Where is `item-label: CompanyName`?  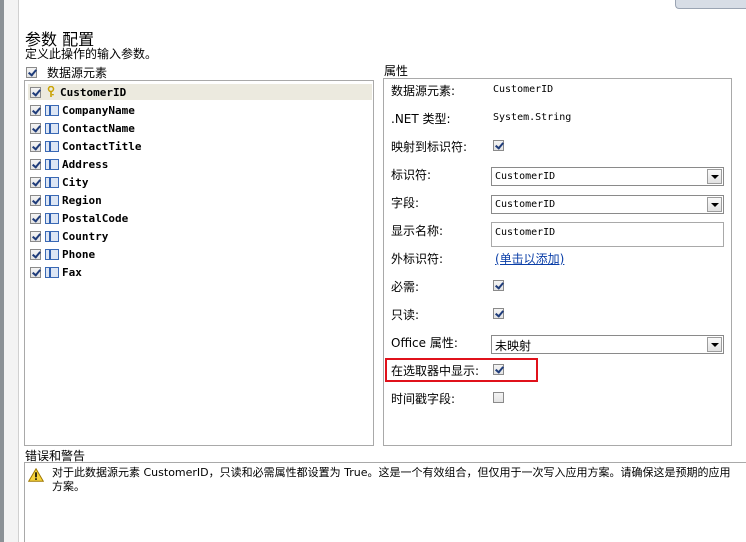 item-label: CompanyName is located at coordinates (98, 110).